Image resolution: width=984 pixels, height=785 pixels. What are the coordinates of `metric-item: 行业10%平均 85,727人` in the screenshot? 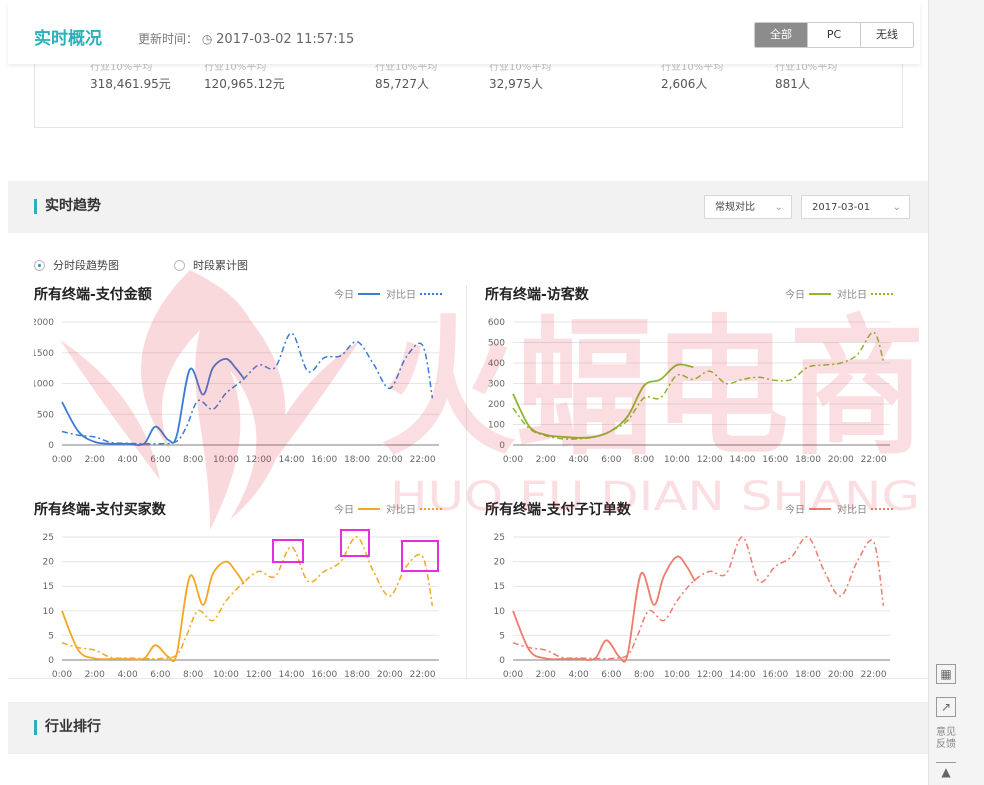 It's located at (406, 78).